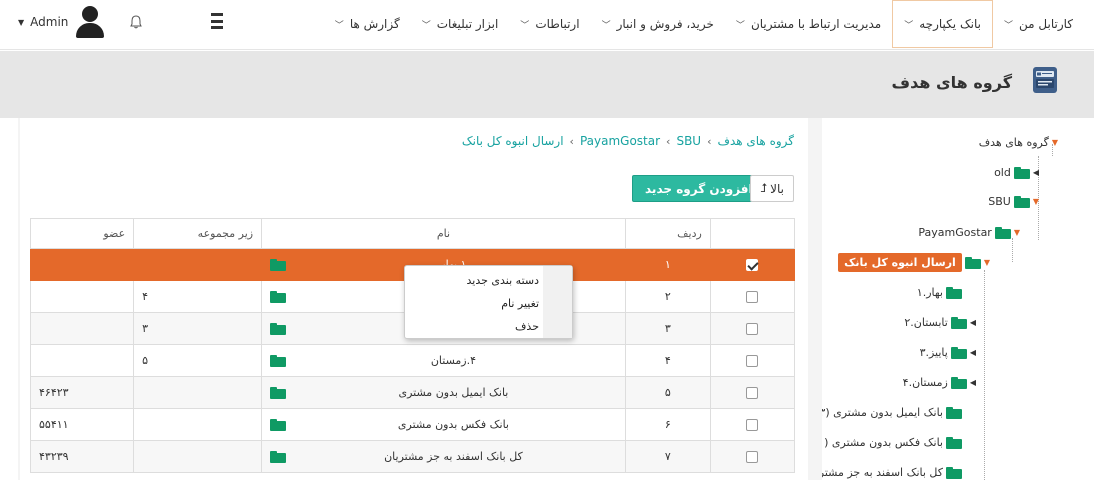 The image size is (1094, 480). I want to click on row-name: کل بانک اسفند به جز مشتریان, so click(453, 456).